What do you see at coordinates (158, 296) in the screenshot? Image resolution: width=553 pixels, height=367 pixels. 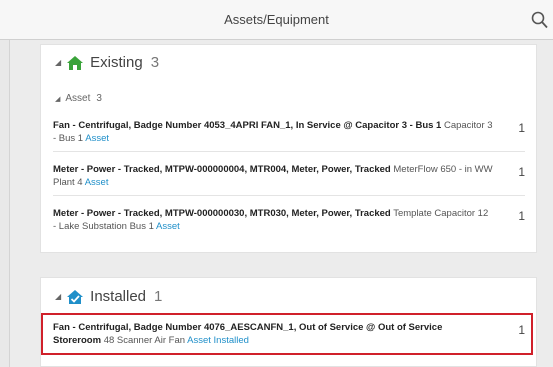 I see `installed-count: 1` at bounding box center [158, 296].